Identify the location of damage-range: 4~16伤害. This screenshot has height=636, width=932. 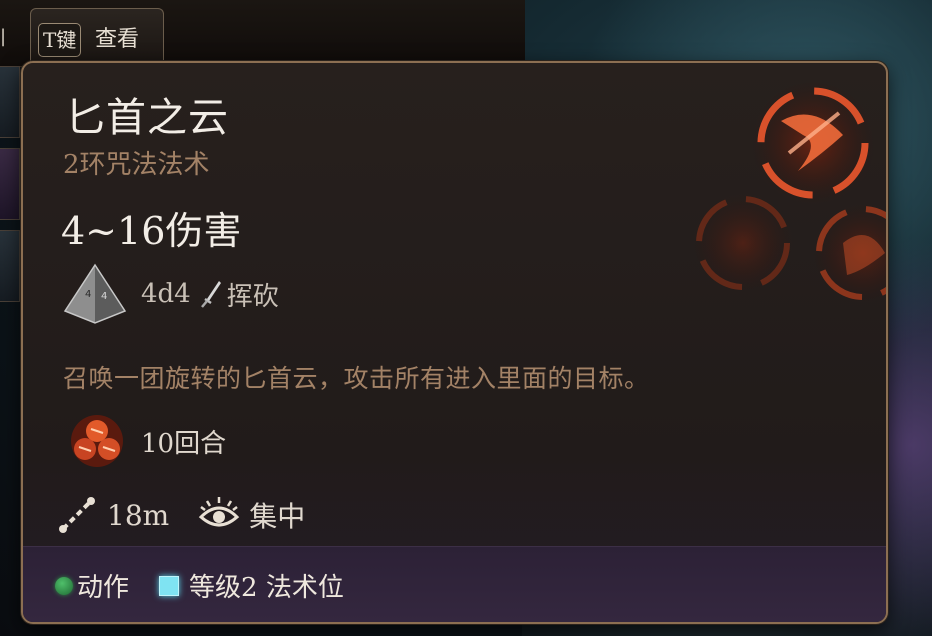
(151, 231).